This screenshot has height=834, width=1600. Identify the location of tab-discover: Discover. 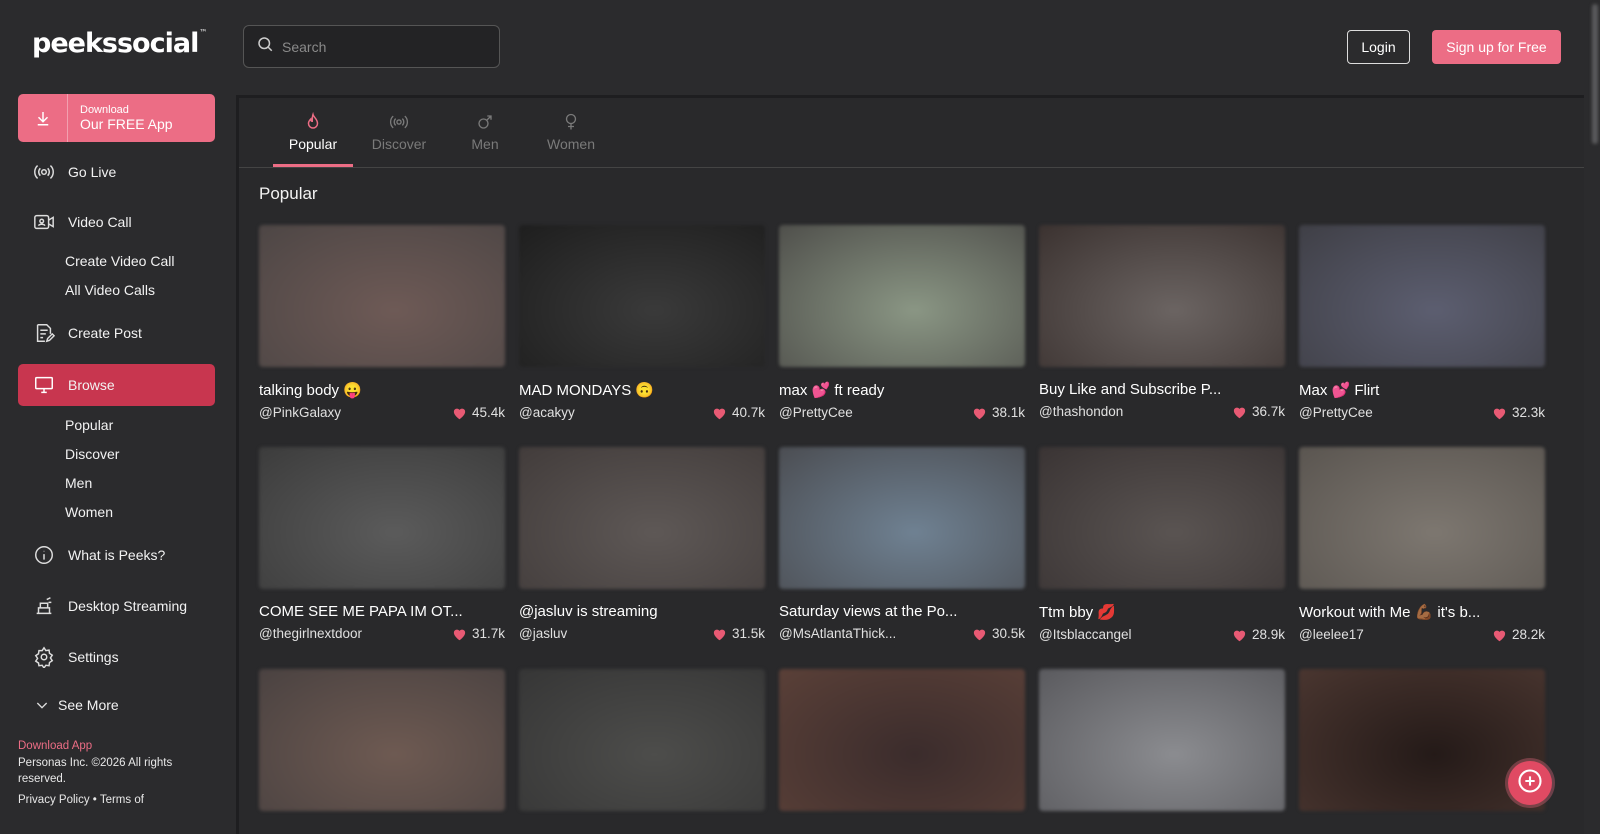
(399, 132).